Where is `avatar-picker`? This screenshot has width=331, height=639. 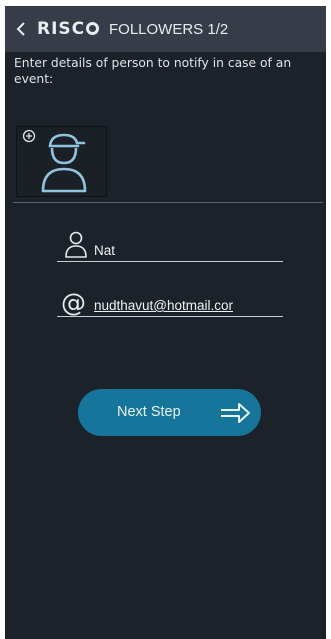 avatar-picker is located at coordinates (61, 161).